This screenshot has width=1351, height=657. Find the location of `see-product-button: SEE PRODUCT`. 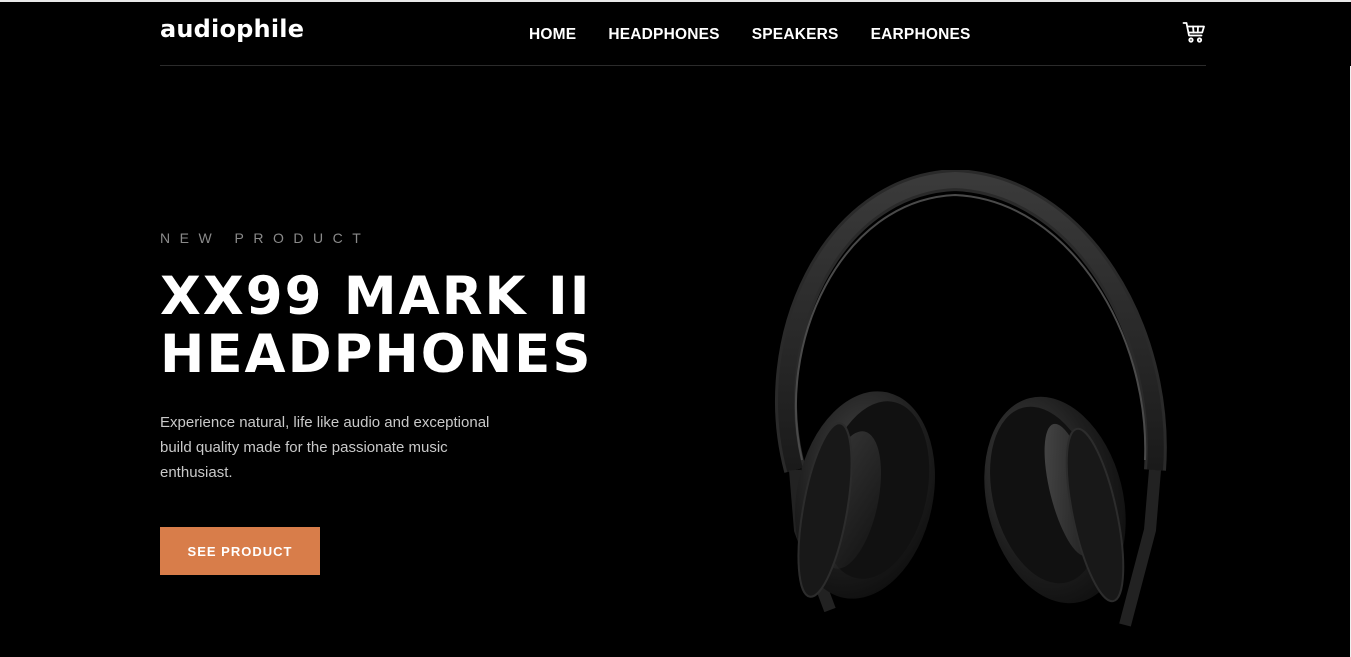

see-product-button: SEE PRODUCT is located at coordinates (240, 551).